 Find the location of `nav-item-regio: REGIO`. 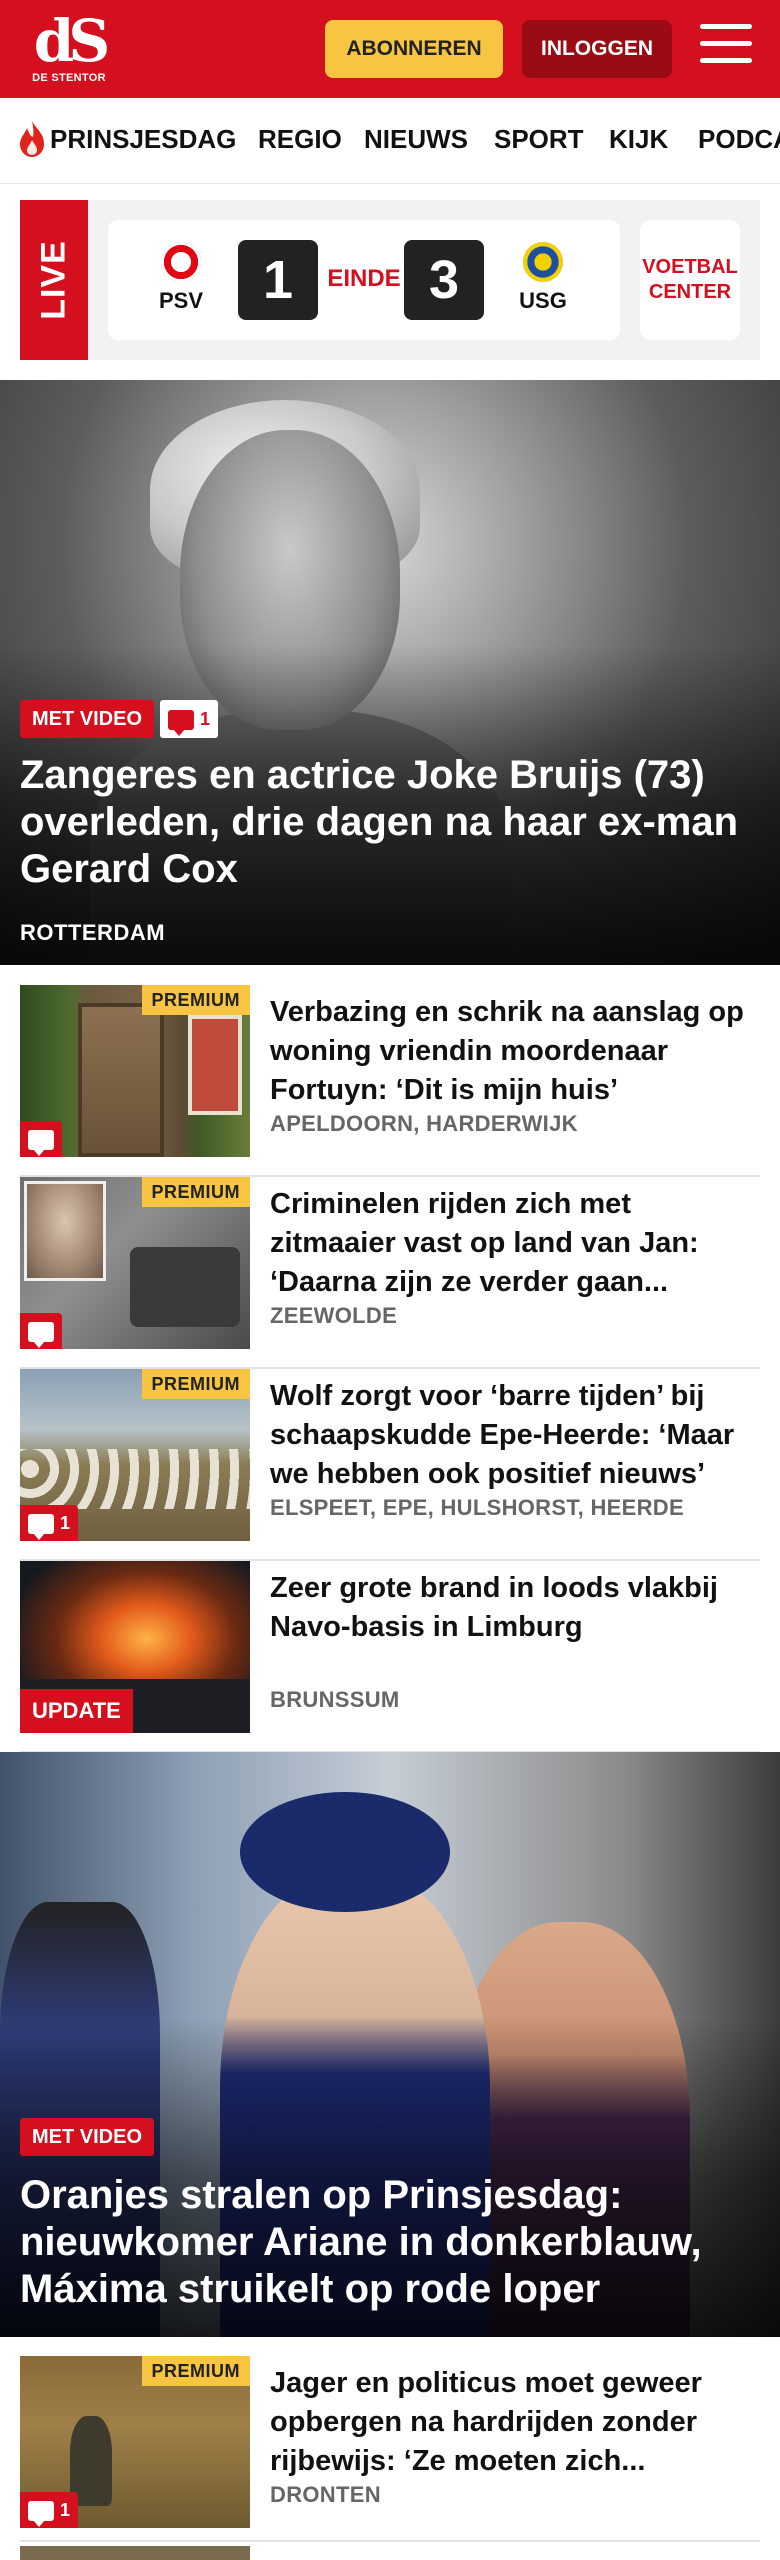

nav-item-regio: REGIO is located at coordinates (300, 139).